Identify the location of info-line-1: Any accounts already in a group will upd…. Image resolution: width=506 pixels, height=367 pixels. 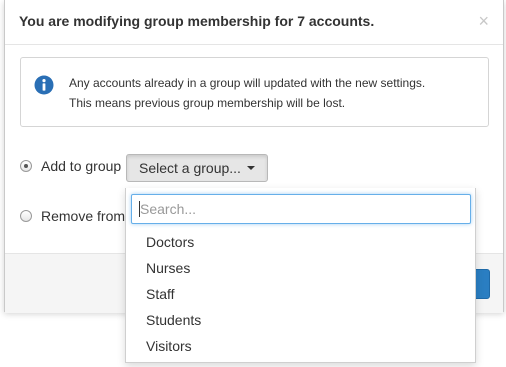
(247, 83).